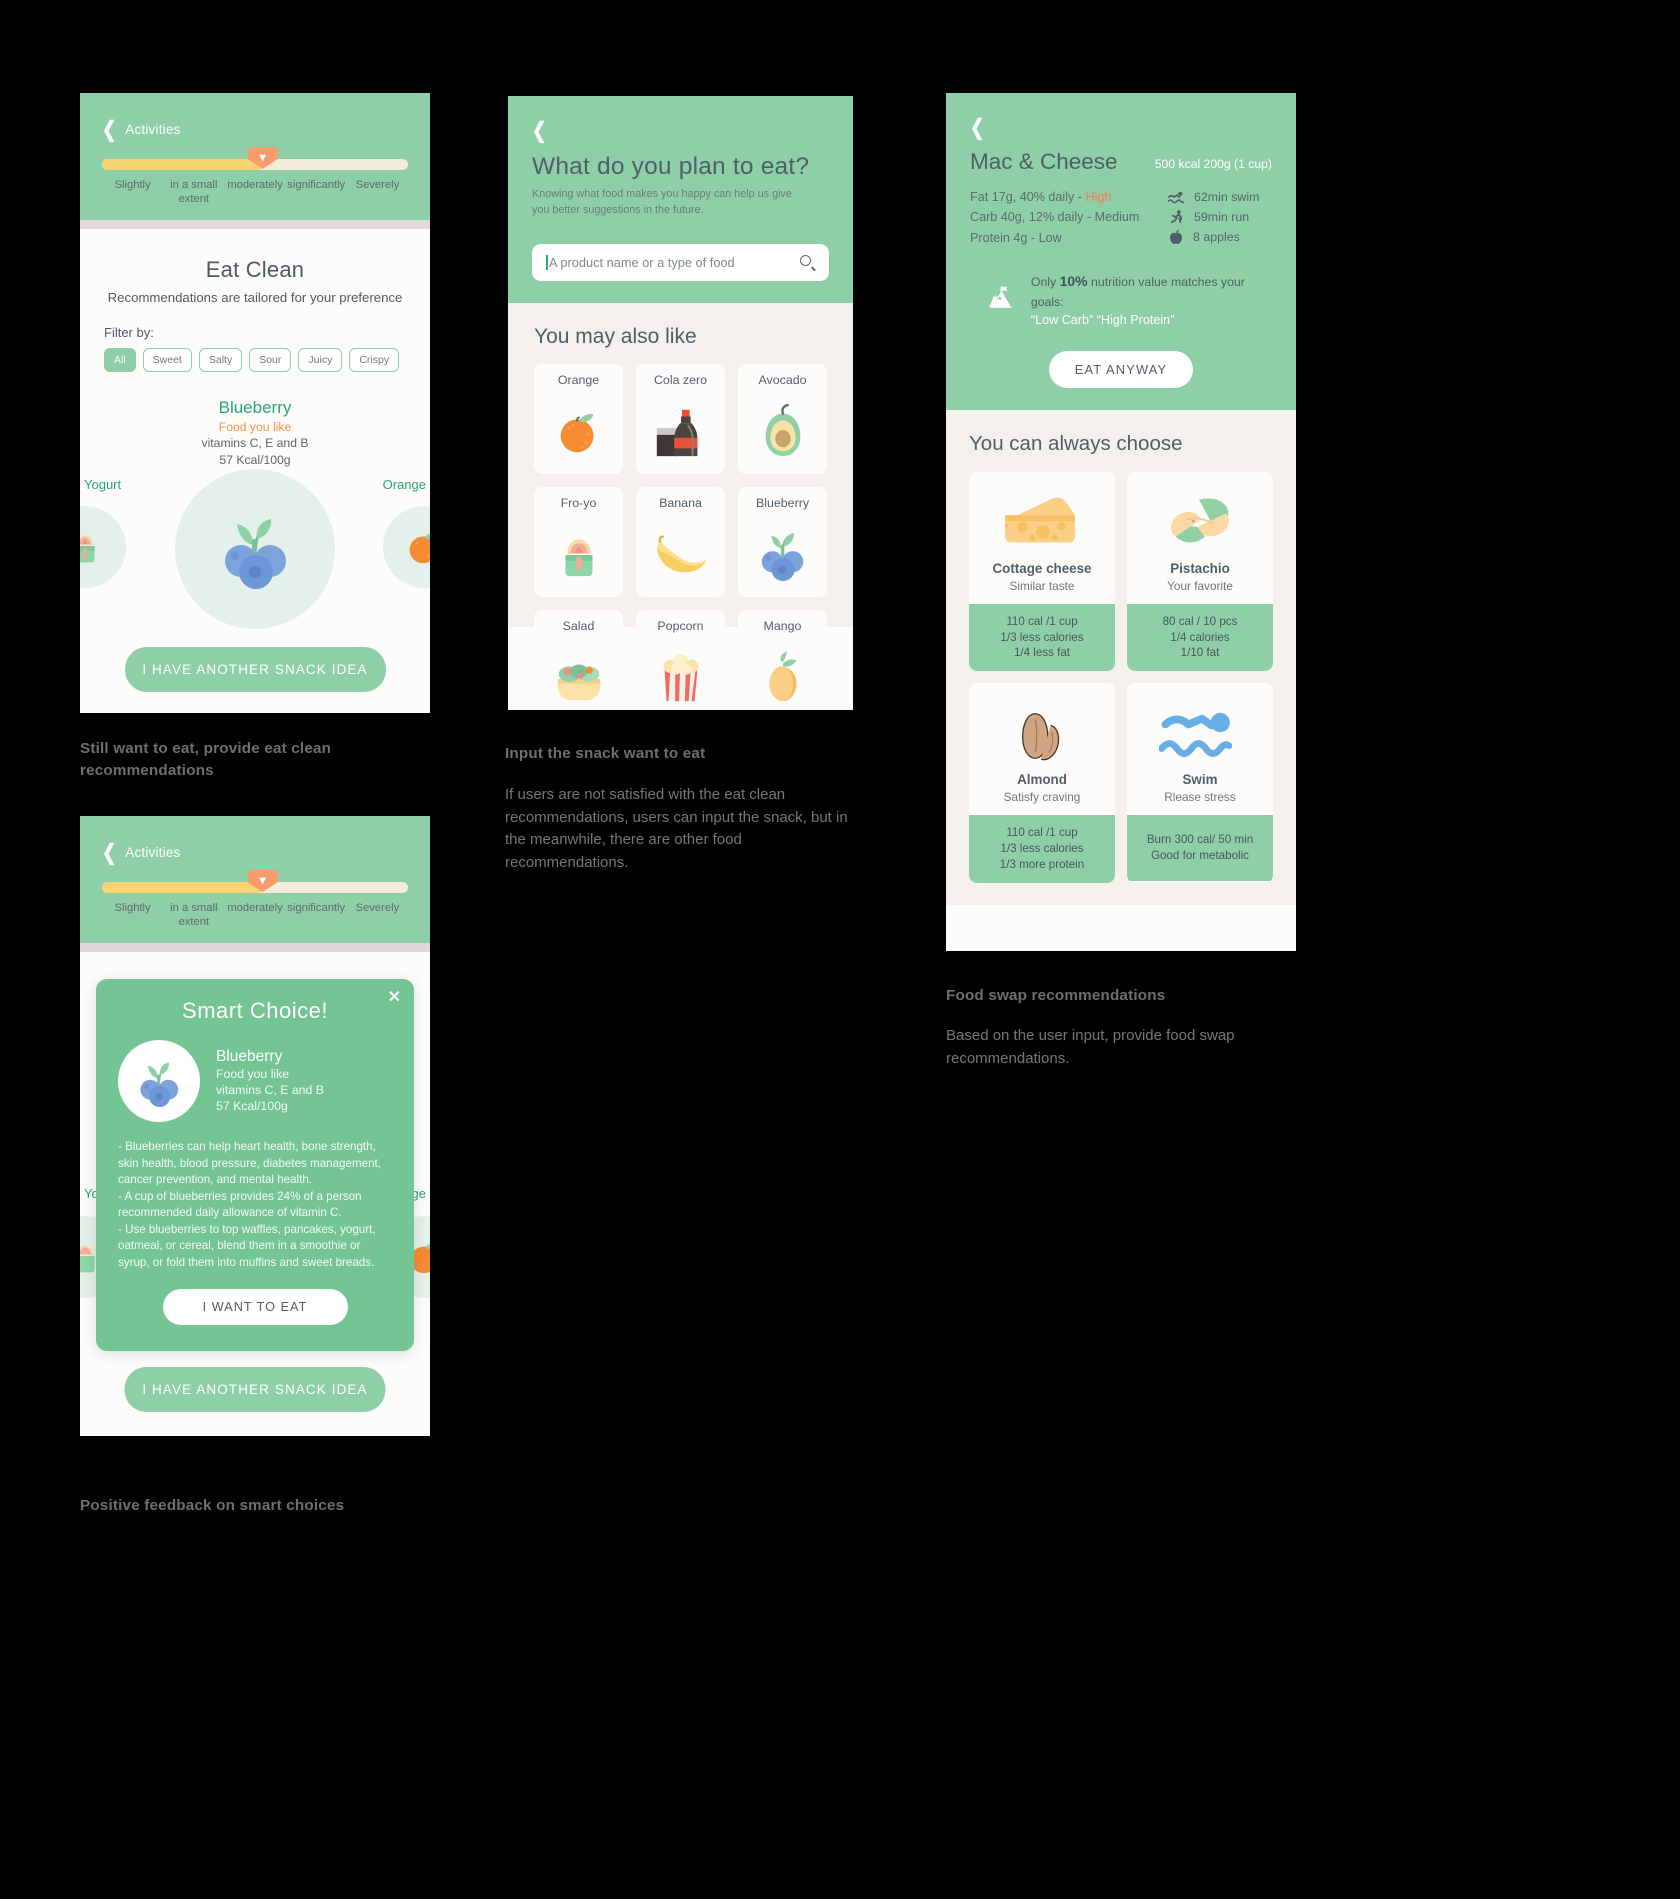 The height and width of the screenshot is (1899, 1680). I want to click on slider-fill, so click(182, 164).